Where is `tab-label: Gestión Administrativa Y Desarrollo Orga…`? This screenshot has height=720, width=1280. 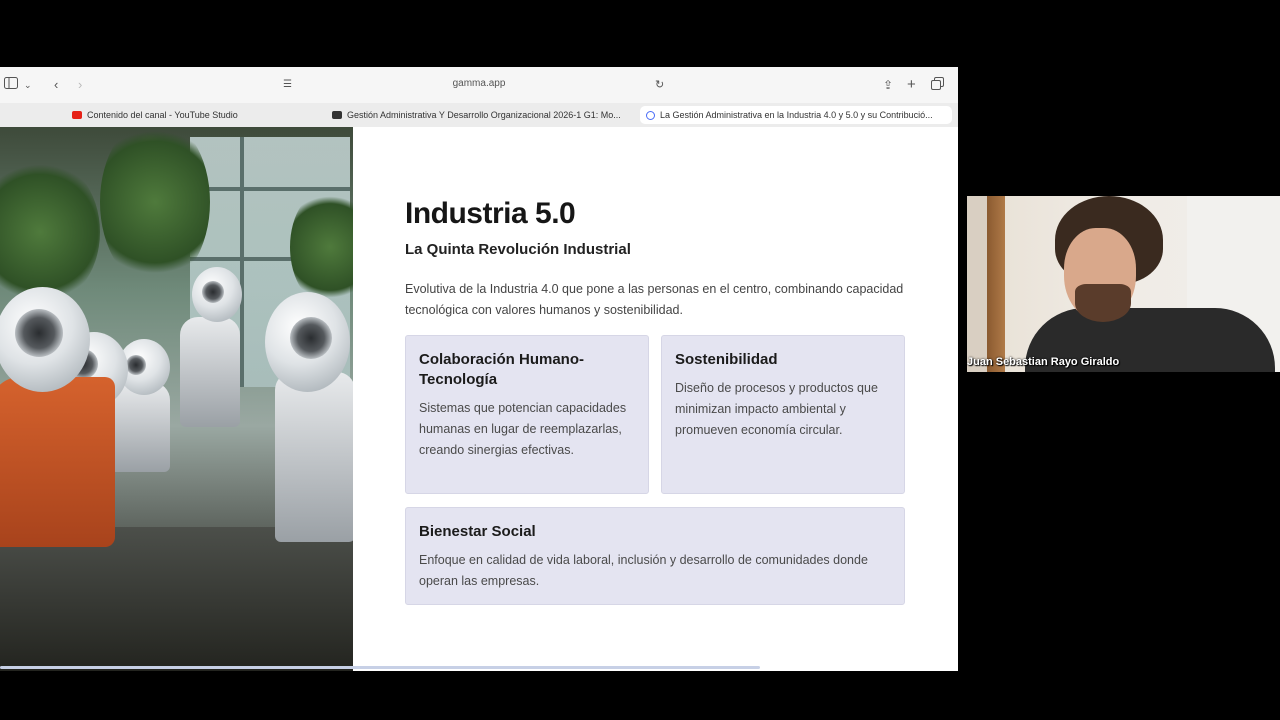
tab-label: Gestión Administrativa Y Desarrollo Orga… is located at coordinates (484, 115).